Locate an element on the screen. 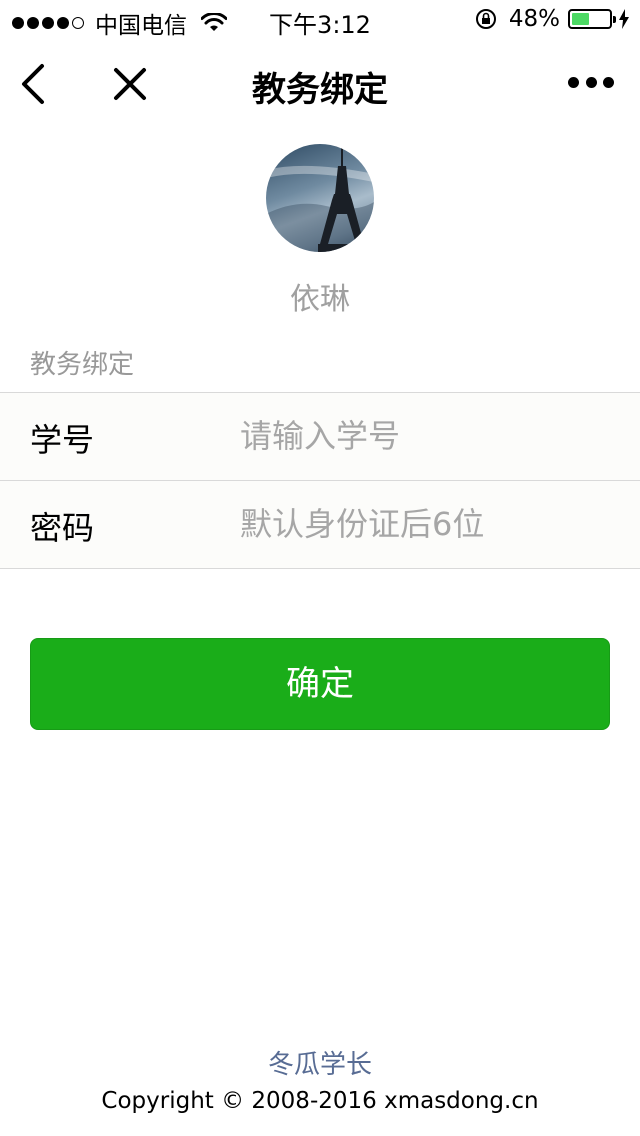 Image resolution: width=640 pixels, height=1136 pixels. rotation-lock-icon is located at coordinates (485, 19).